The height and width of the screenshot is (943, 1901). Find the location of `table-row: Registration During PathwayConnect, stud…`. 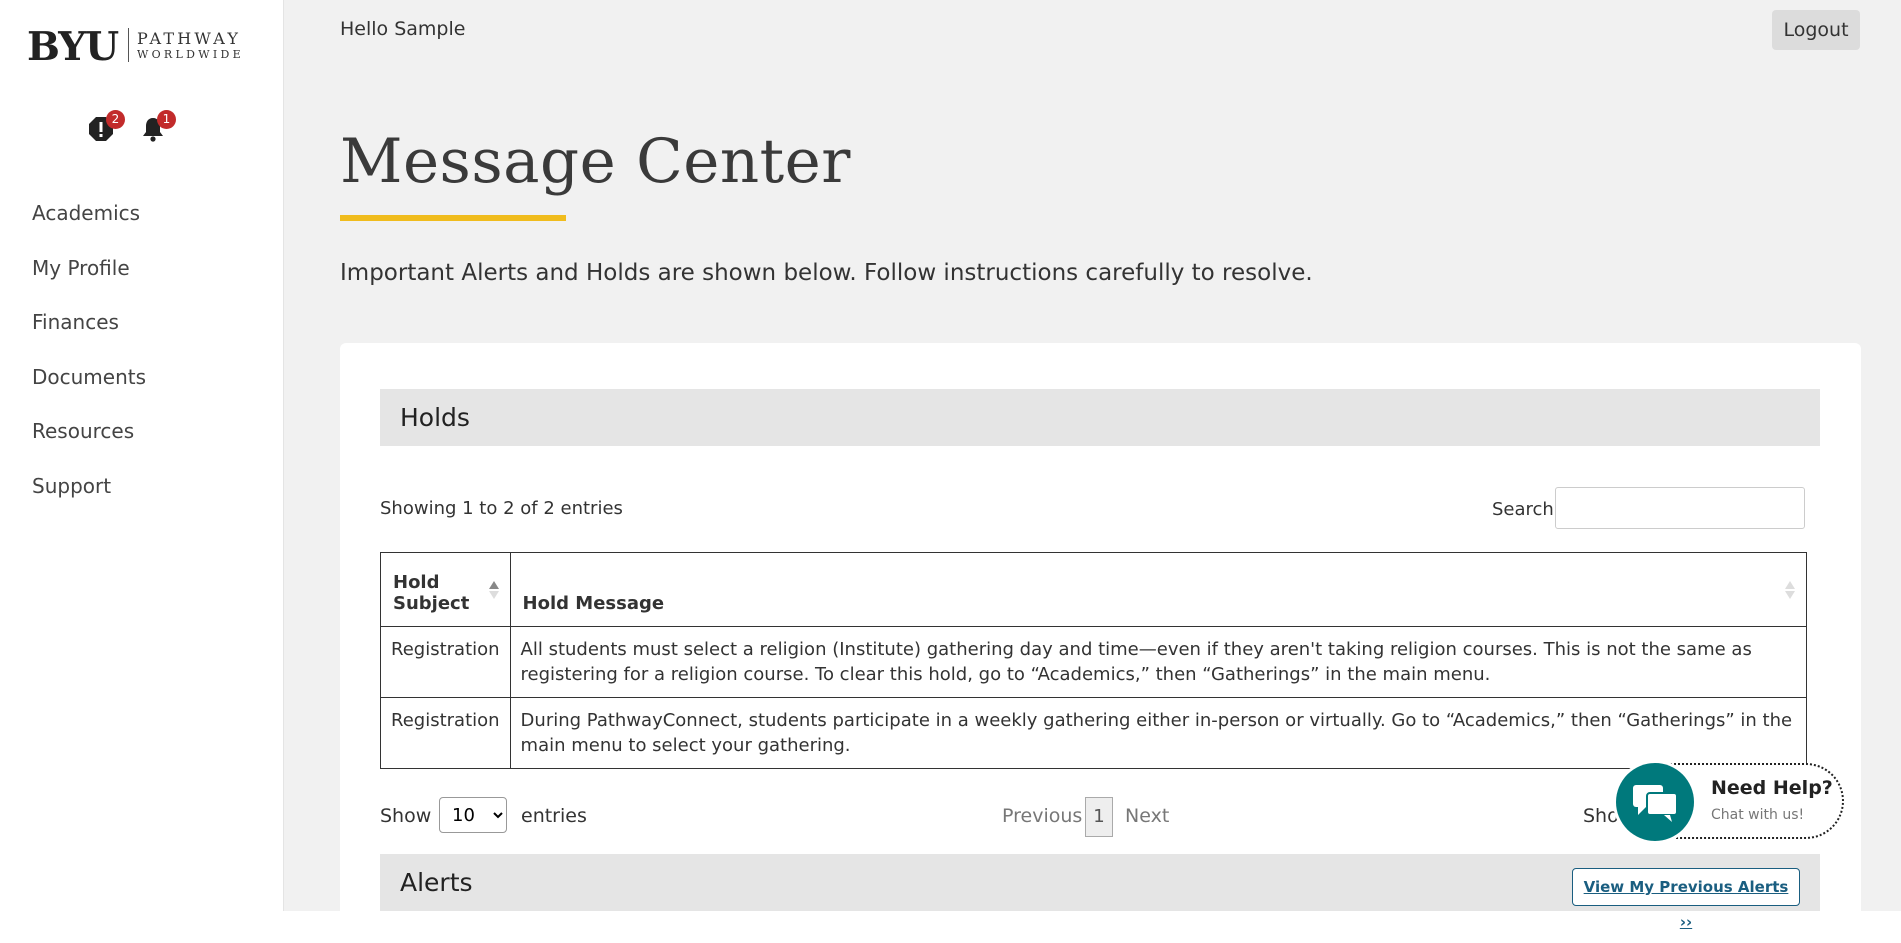

table-row: Registration During PathwayConnect, stud… is located at coordinates (1094, 733).